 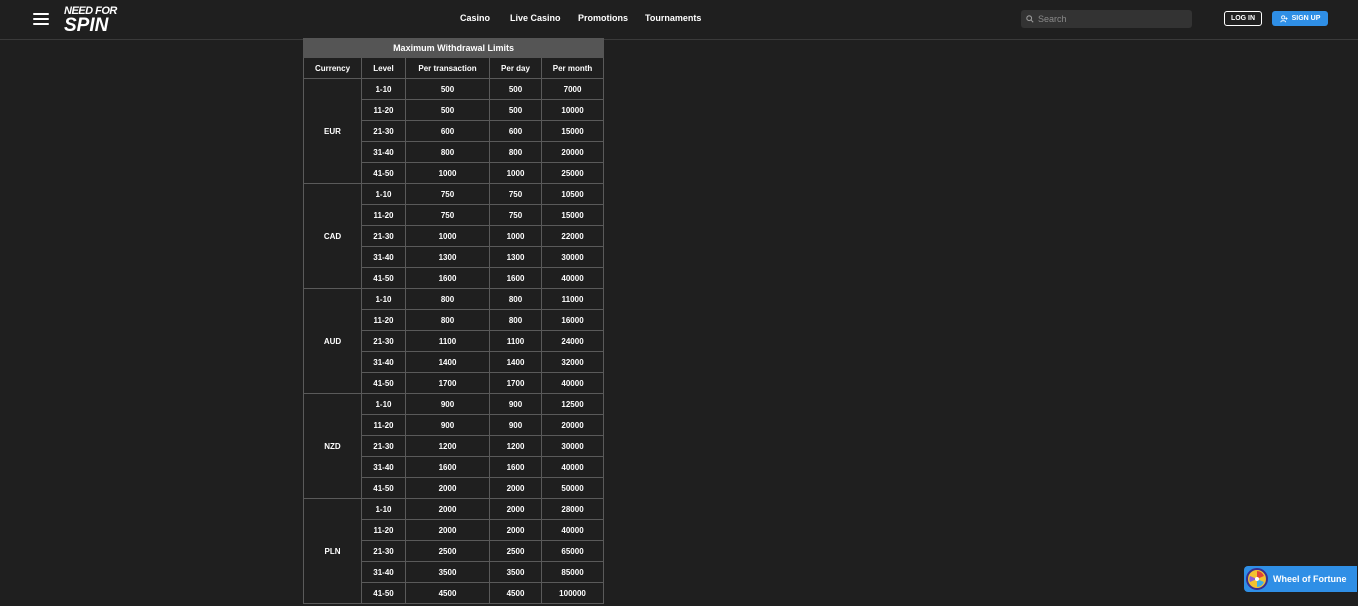 What do you see at coordinates (447, 404) in the screenshot?
I see `per-transaction-cell: 900` at bounding box center [447, 404].